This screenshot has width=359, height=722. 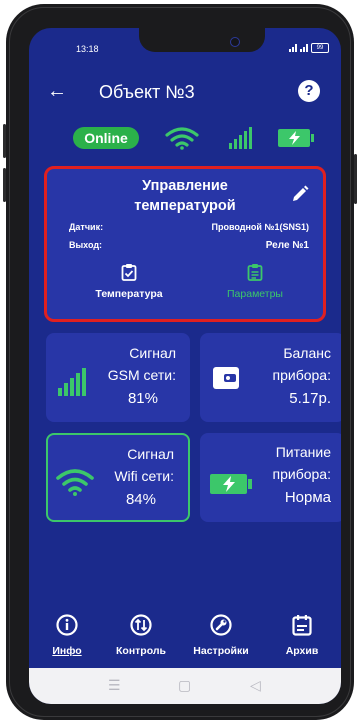 I want to click on power-value: Норма, so click(x=307, y=497).